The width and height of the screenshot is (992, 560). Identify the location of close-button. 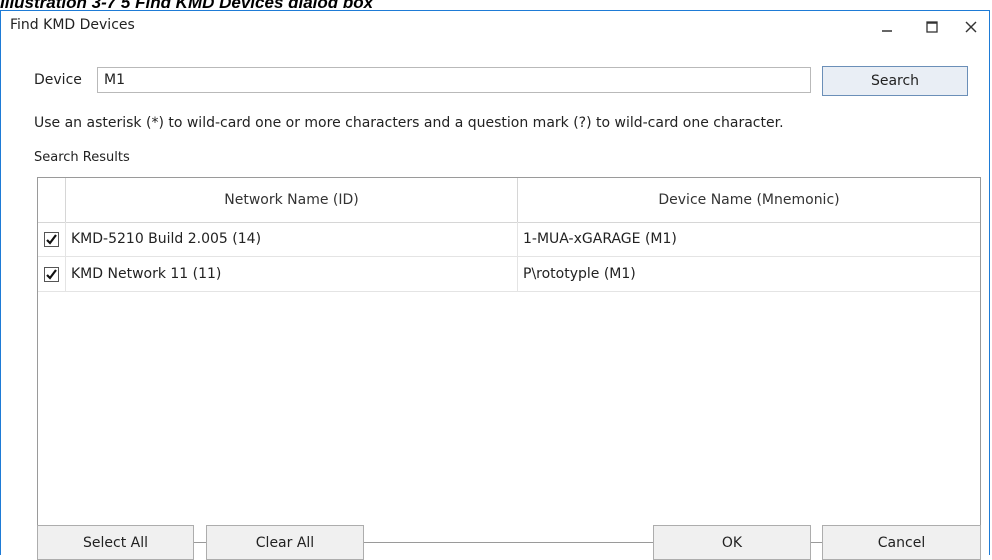
(971, 27).